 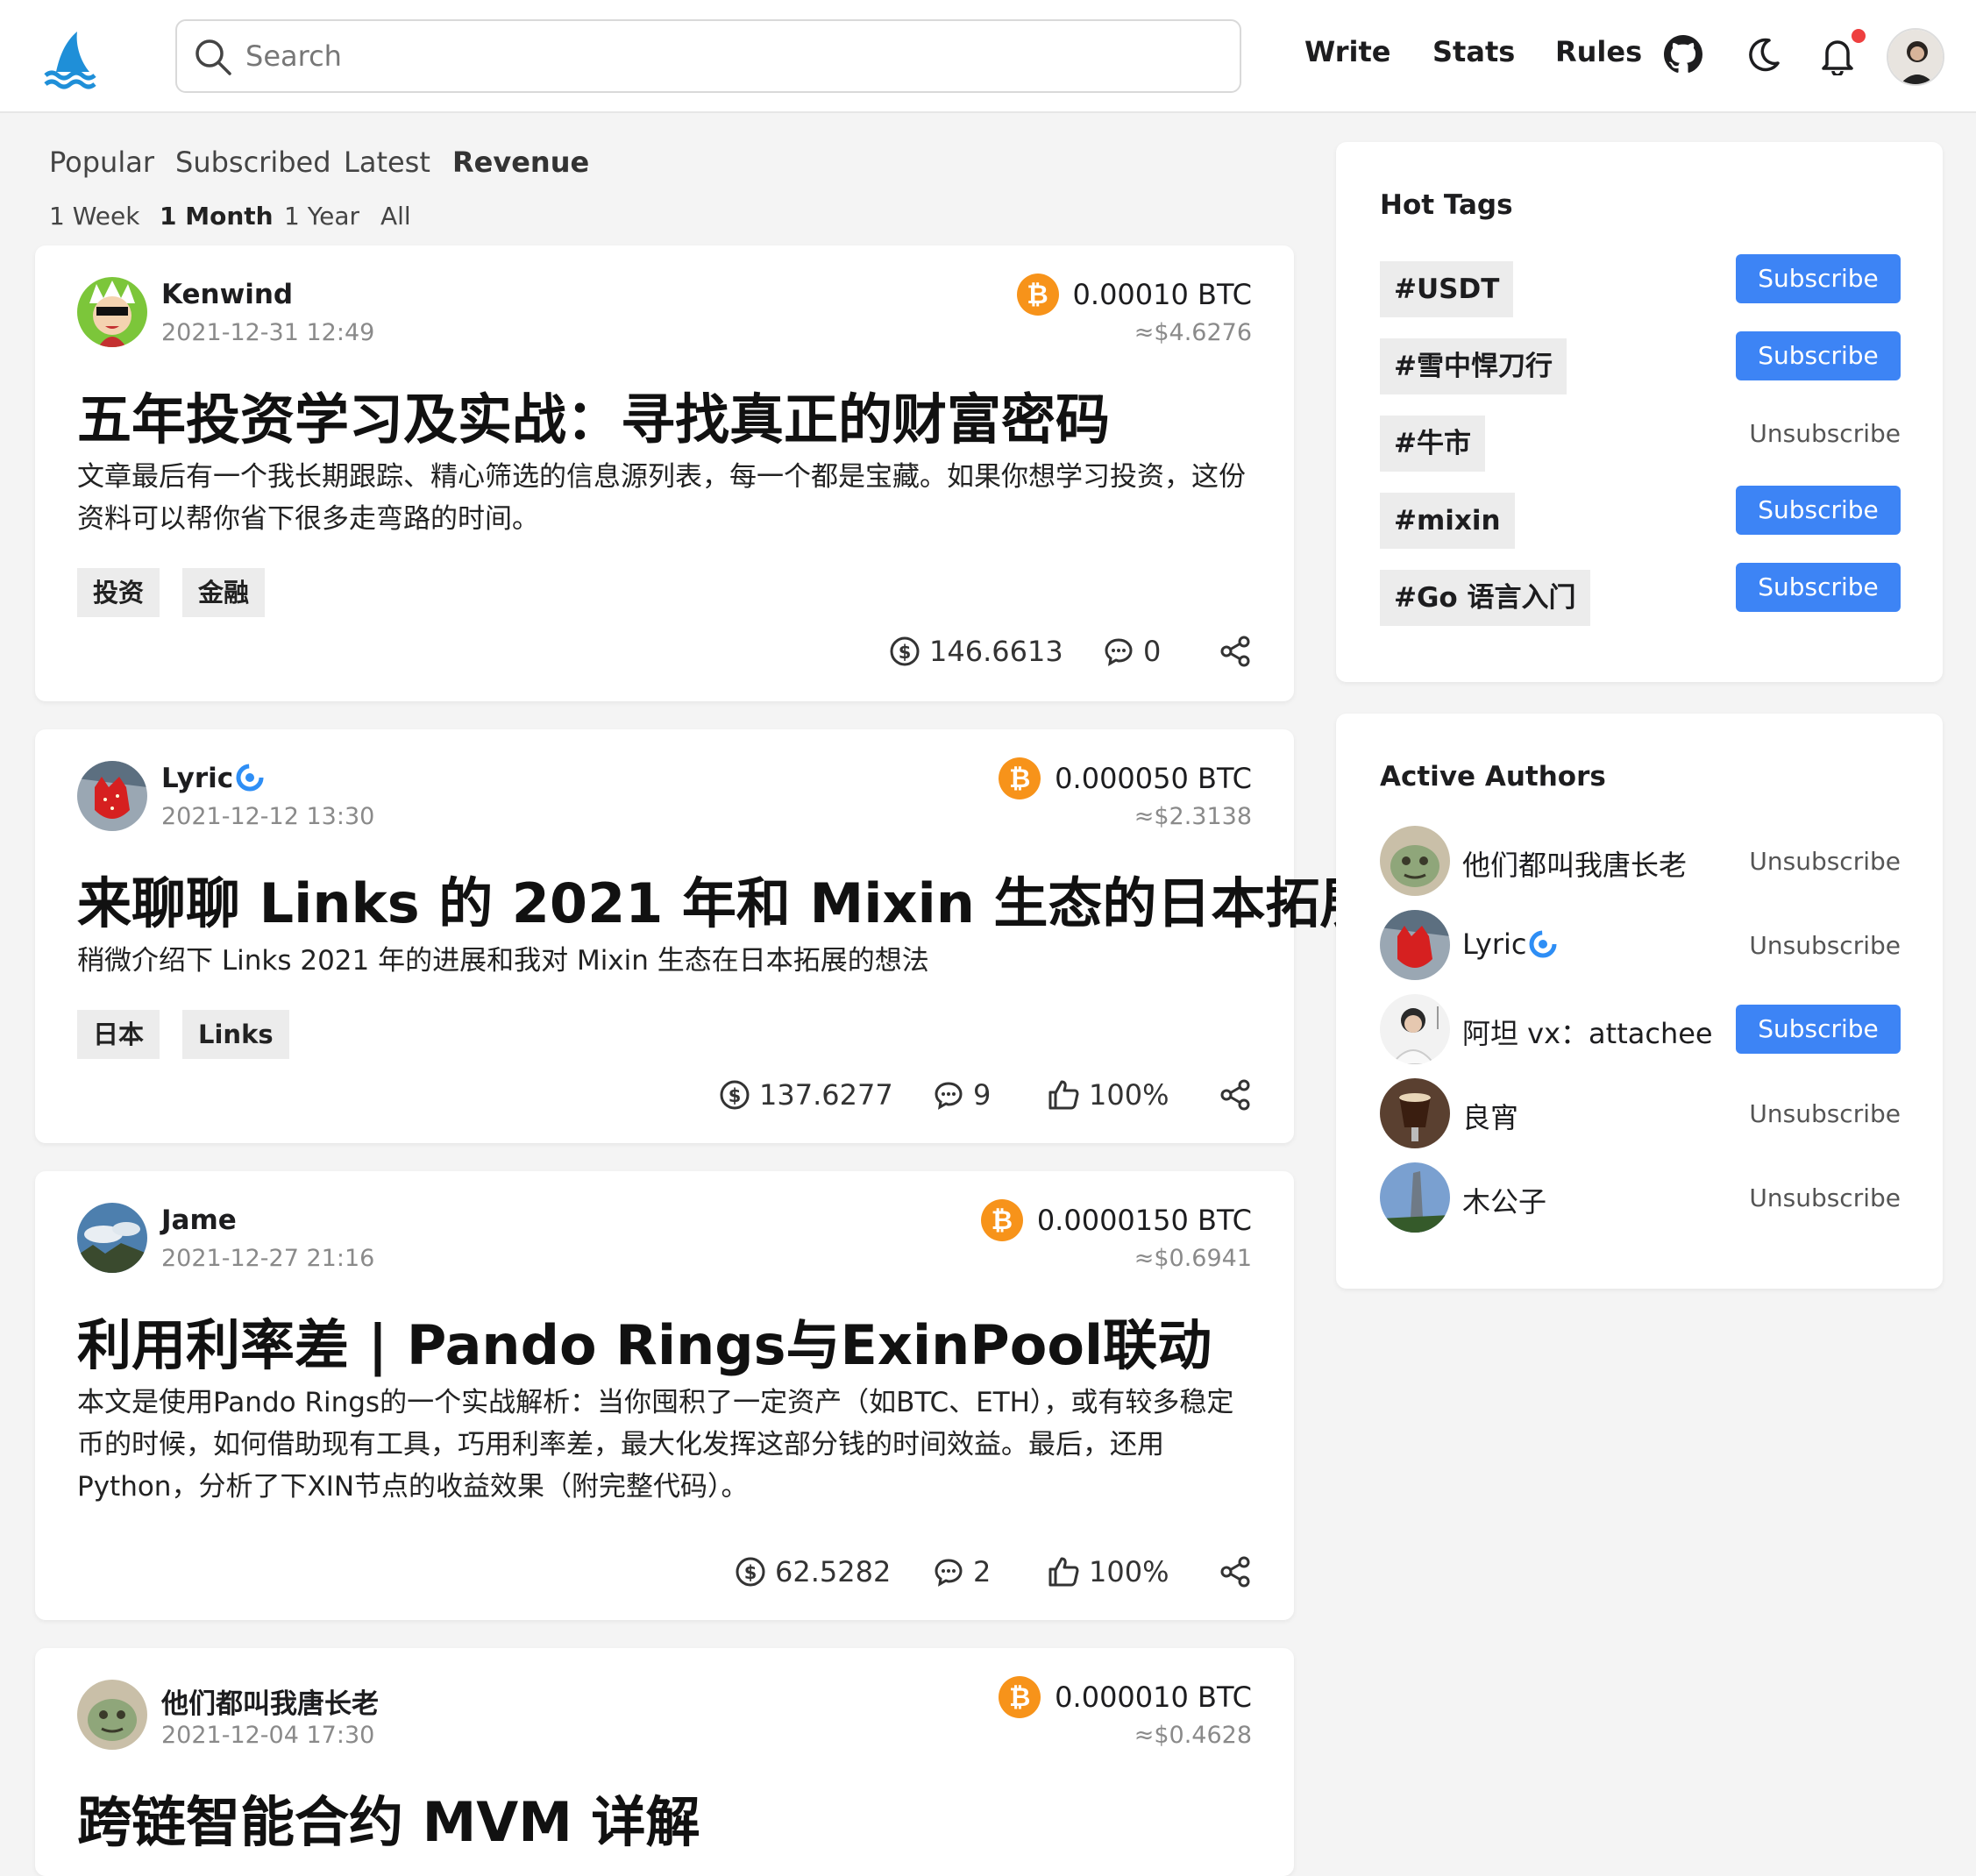 I want to click on hot-tag: #mixin, so click(x=1447, y=521).